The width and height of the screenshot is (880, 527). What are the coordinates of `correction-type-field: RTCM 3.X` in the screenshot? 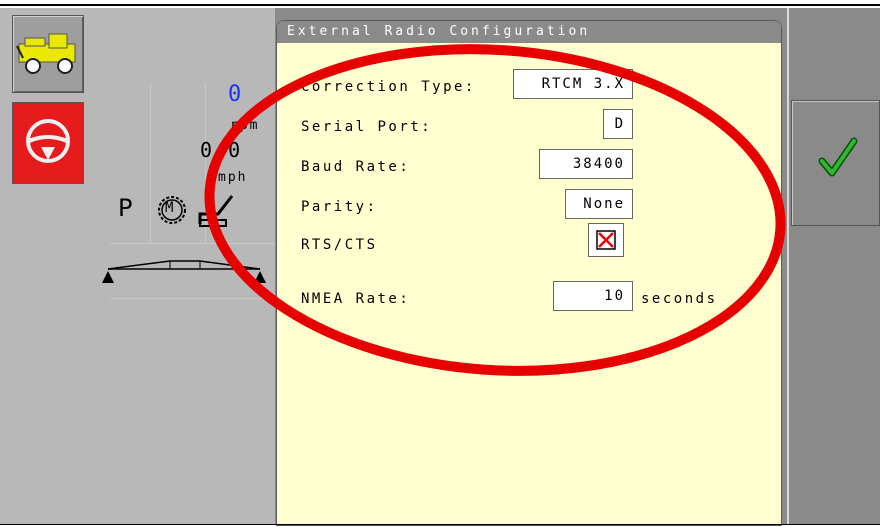 It's located at (573, 84).